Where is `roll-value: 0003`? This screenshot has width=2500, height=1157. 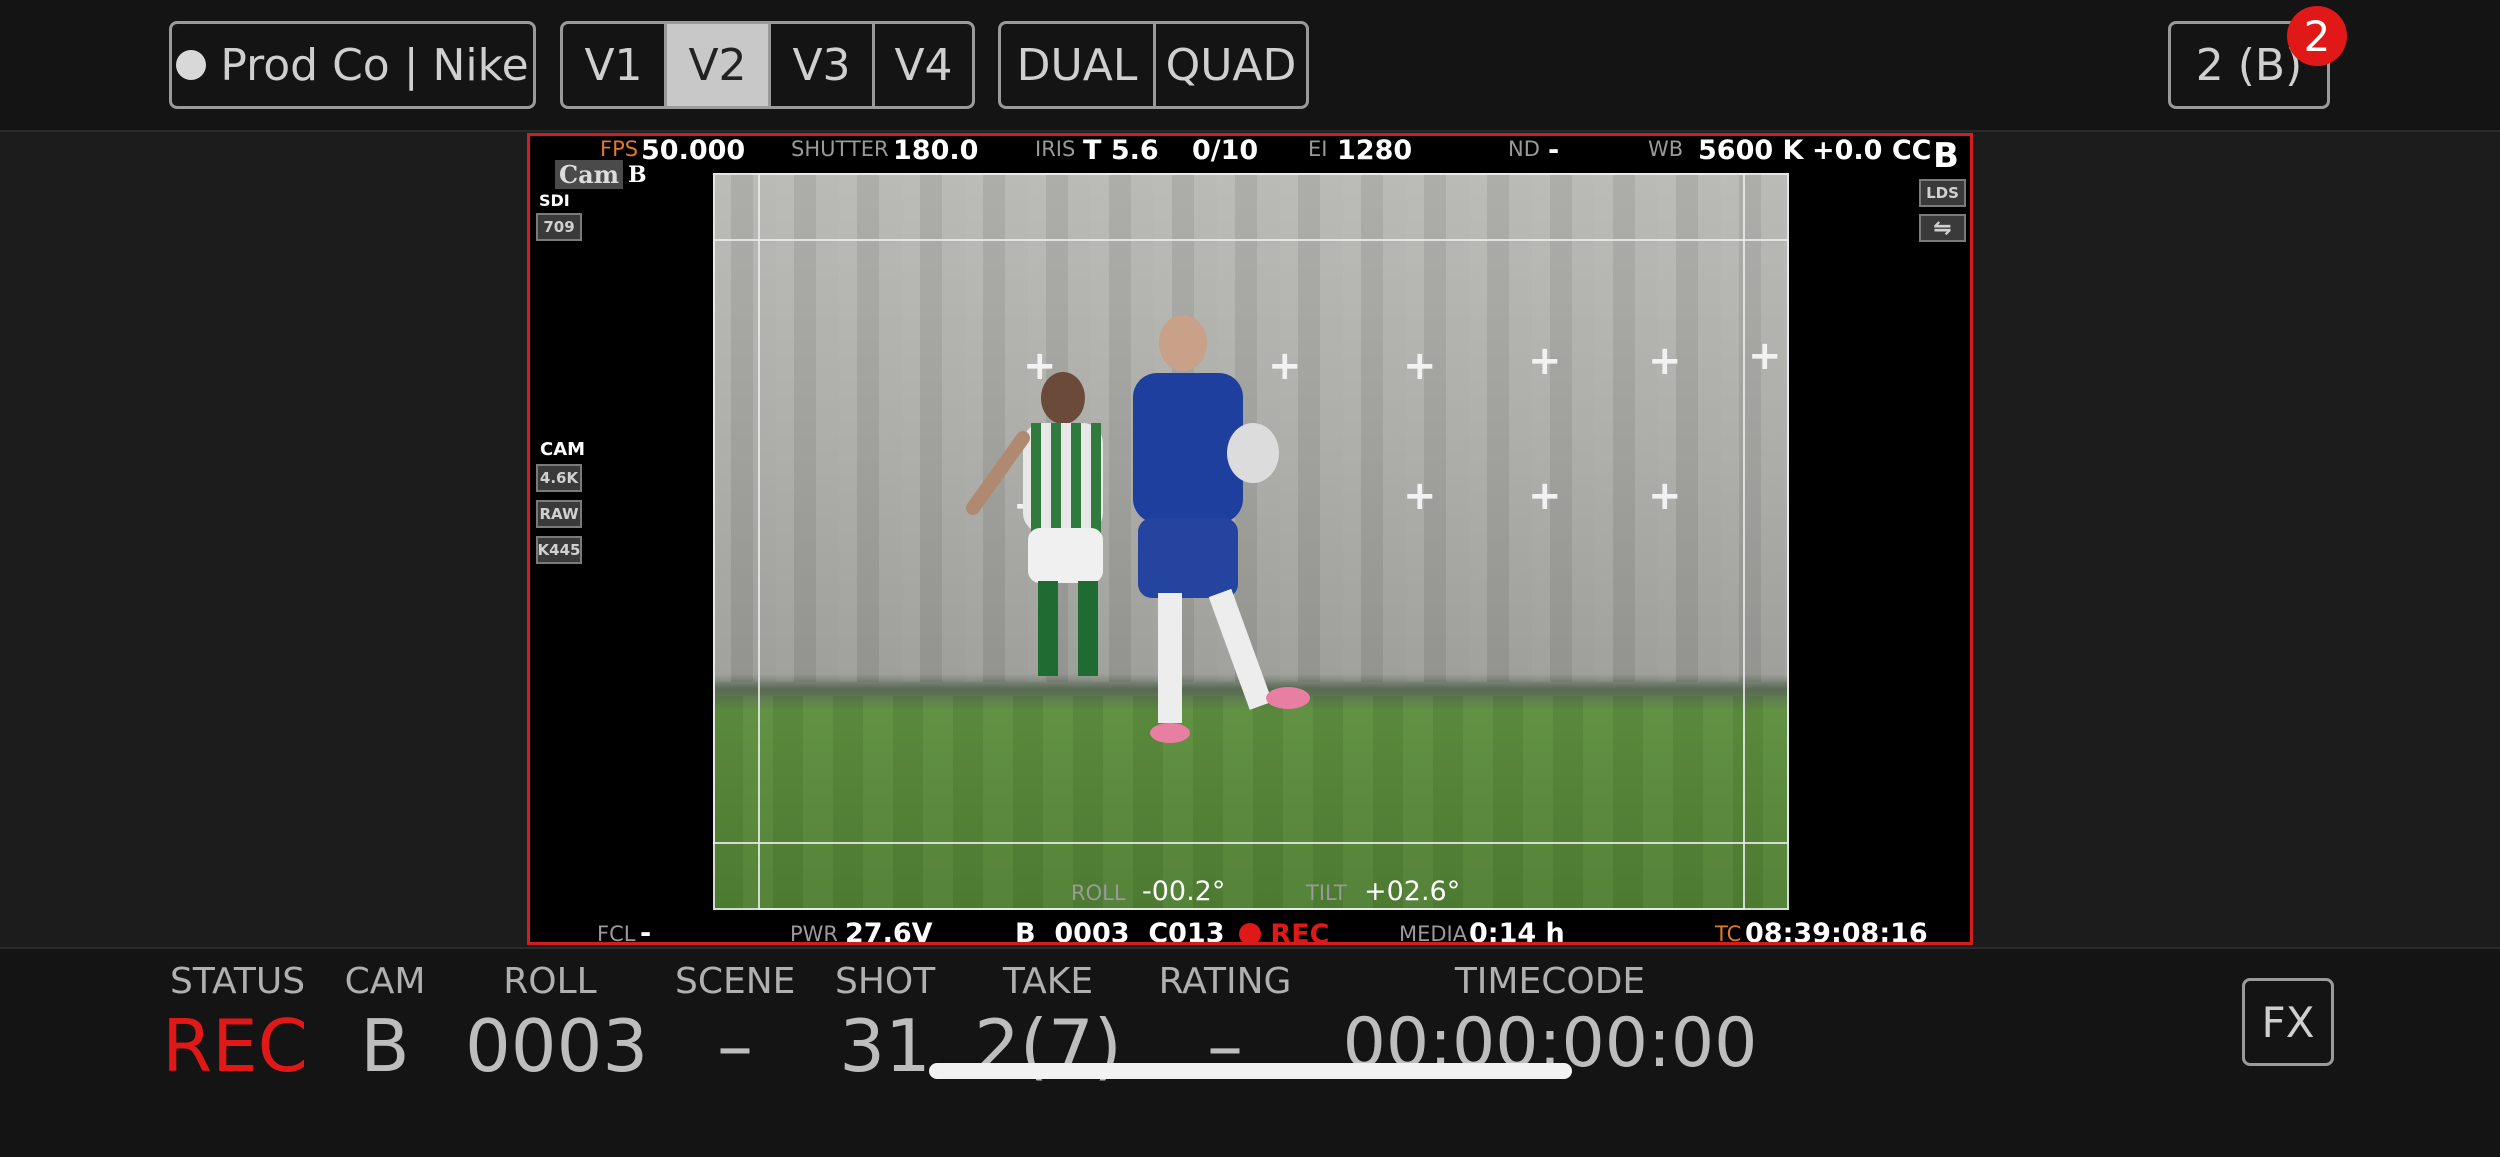
roll-value: 0003 is located at coordinates (556, 1046).